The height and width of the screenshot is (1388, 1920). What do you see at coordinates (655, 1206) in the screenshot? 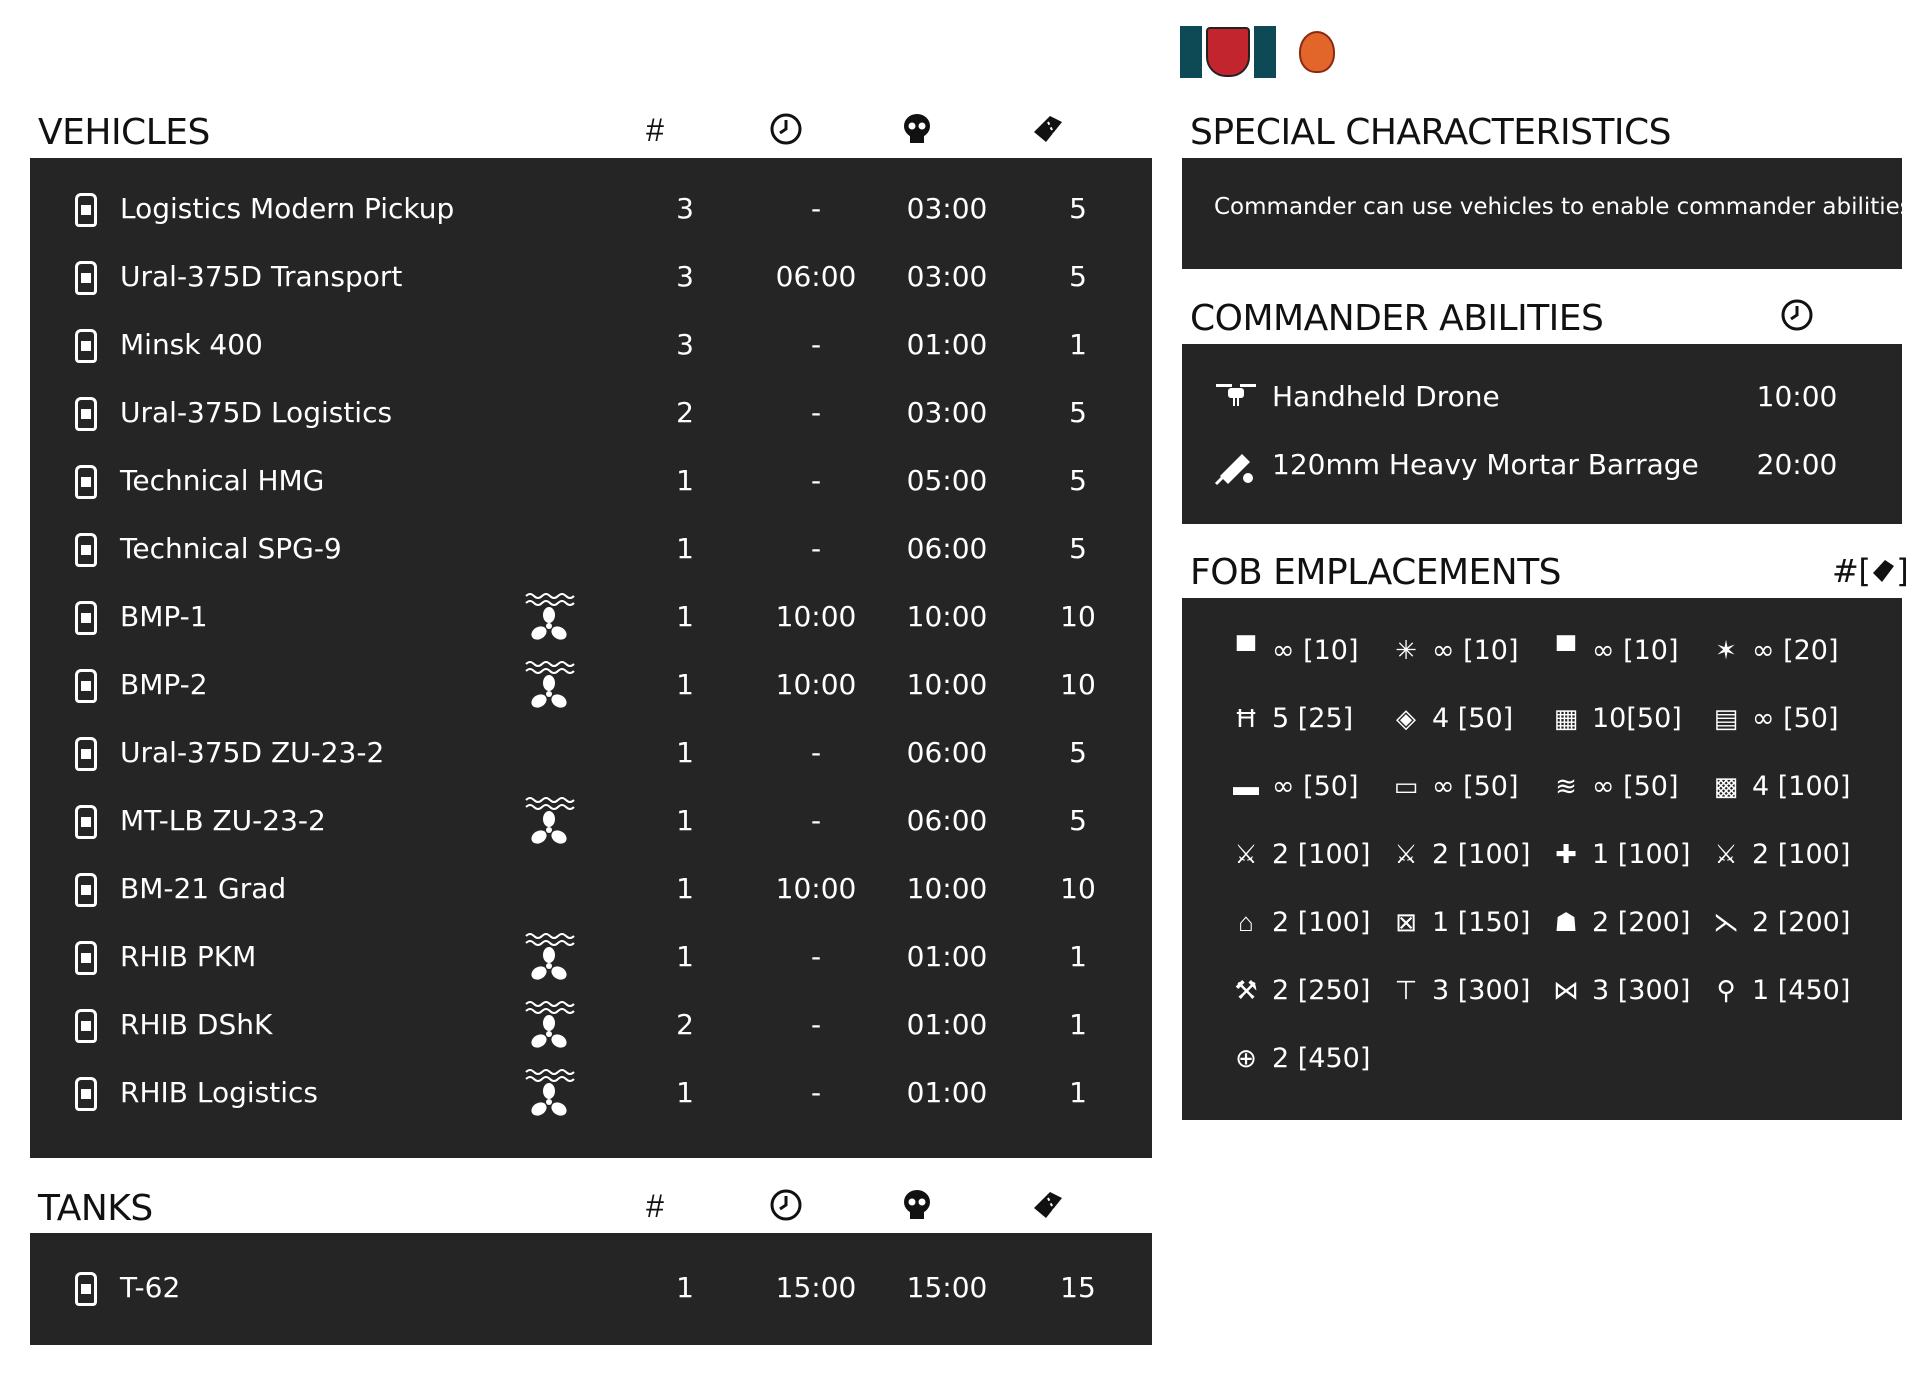
I see `count-header: #` at bounding box center [655, 1206].